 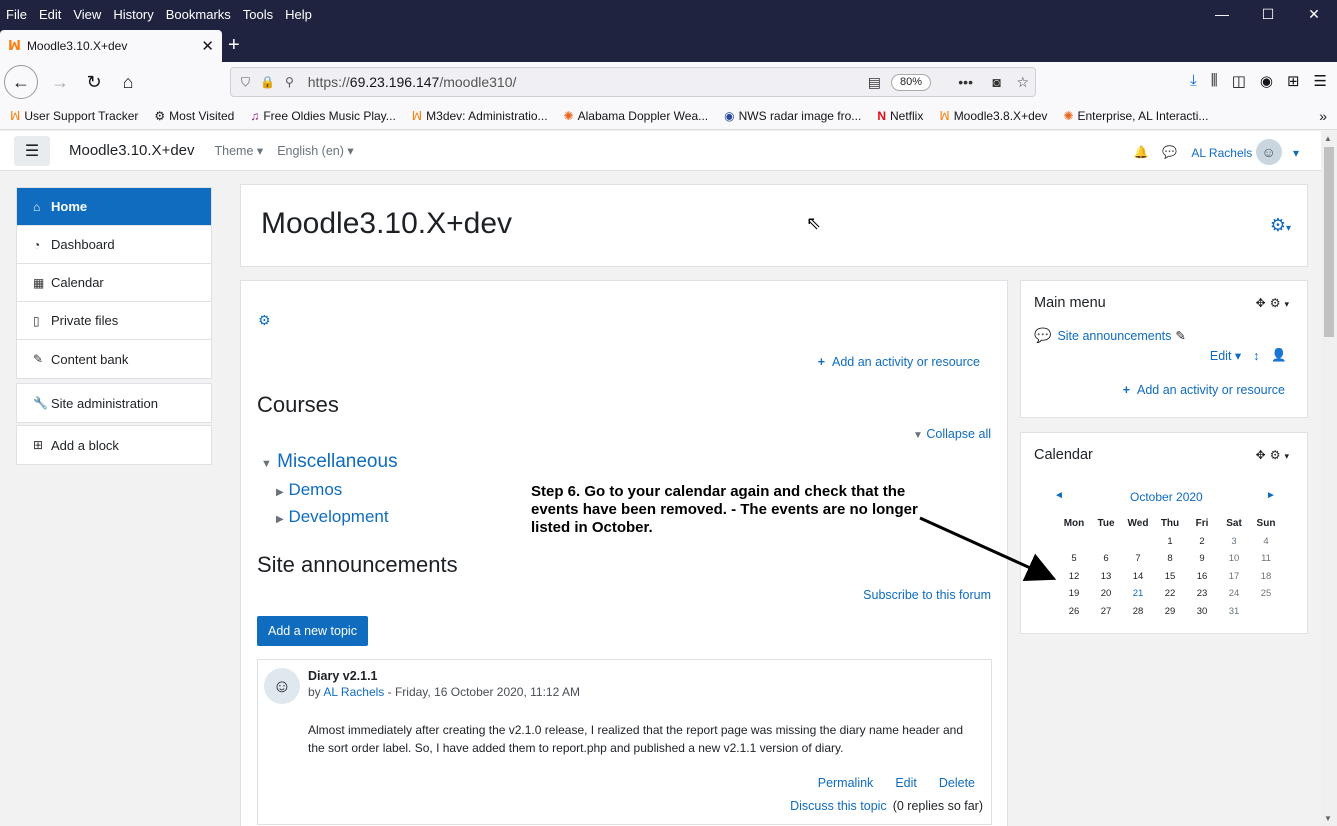 I want to click on menu-view: View, so click(x=87, y=14).